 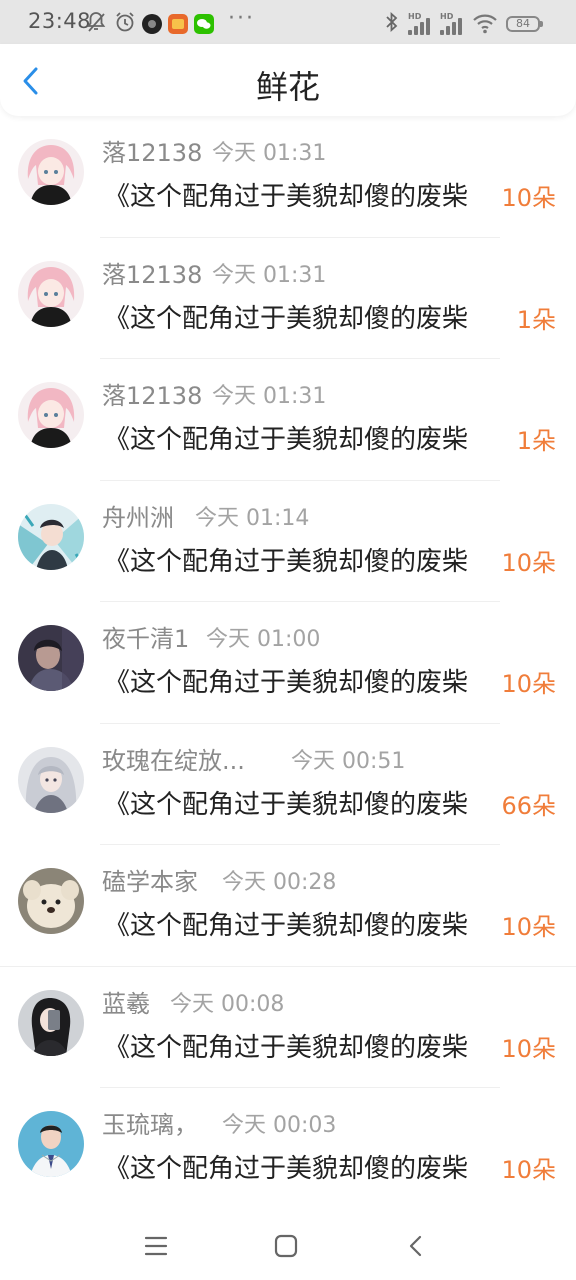 I want to click on send-time: 今天 00:08, so click(x=227, y=1004).